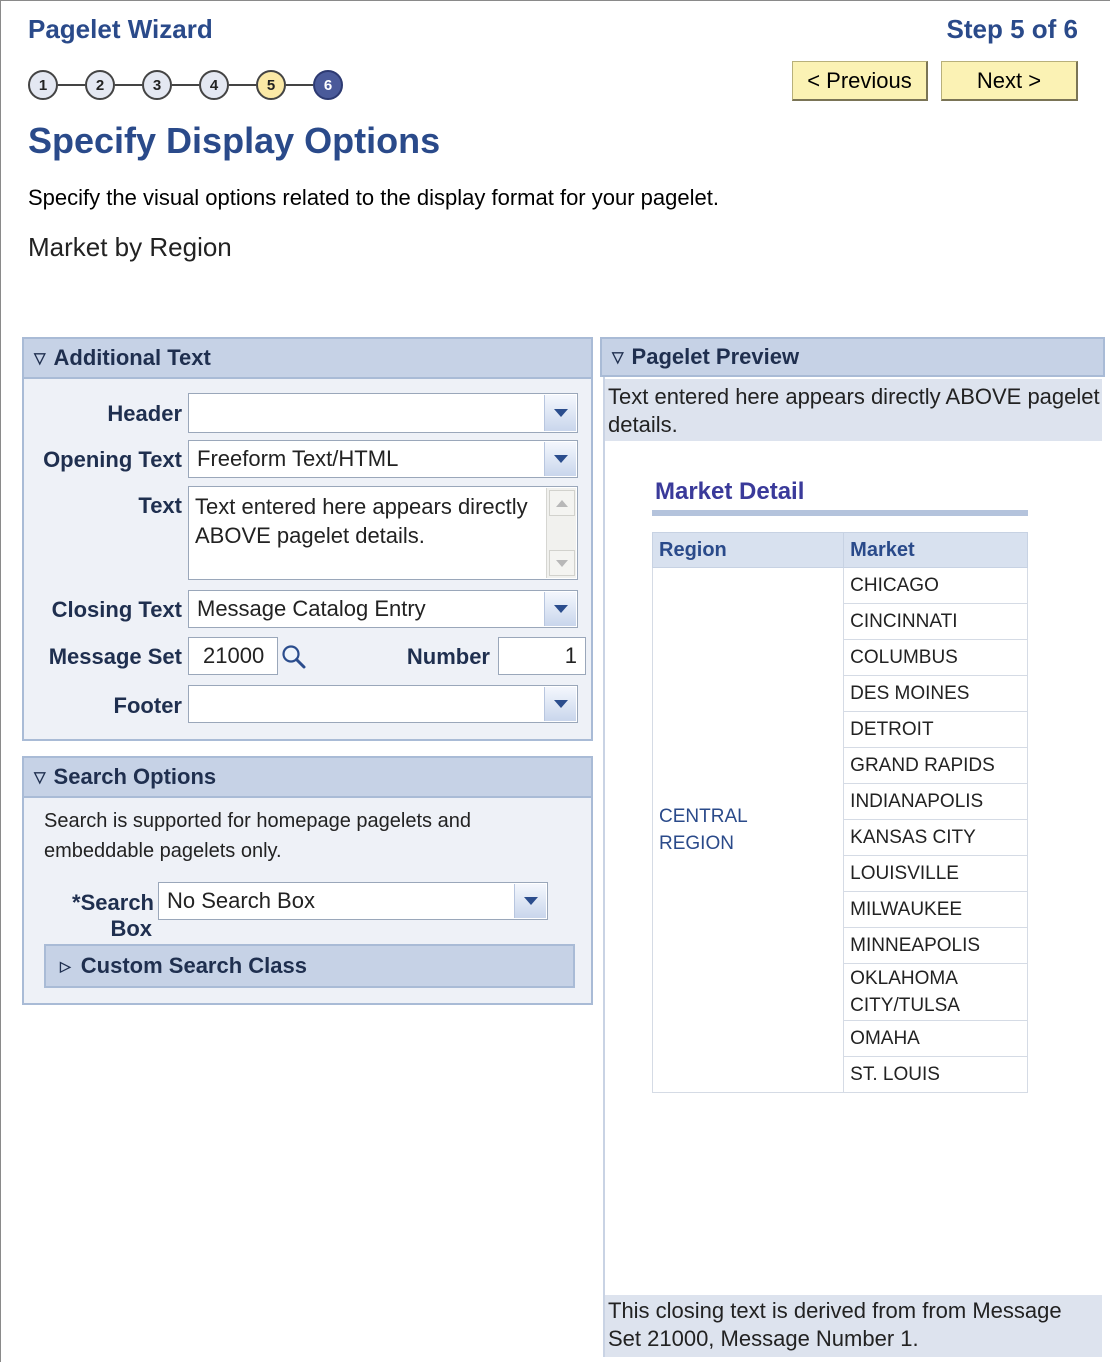 This screenshot has width=1110, height=1362. What do you see at coordinates (383, 704) in the screenshot?
I see `footer-select` at bounding box center [383, 704].